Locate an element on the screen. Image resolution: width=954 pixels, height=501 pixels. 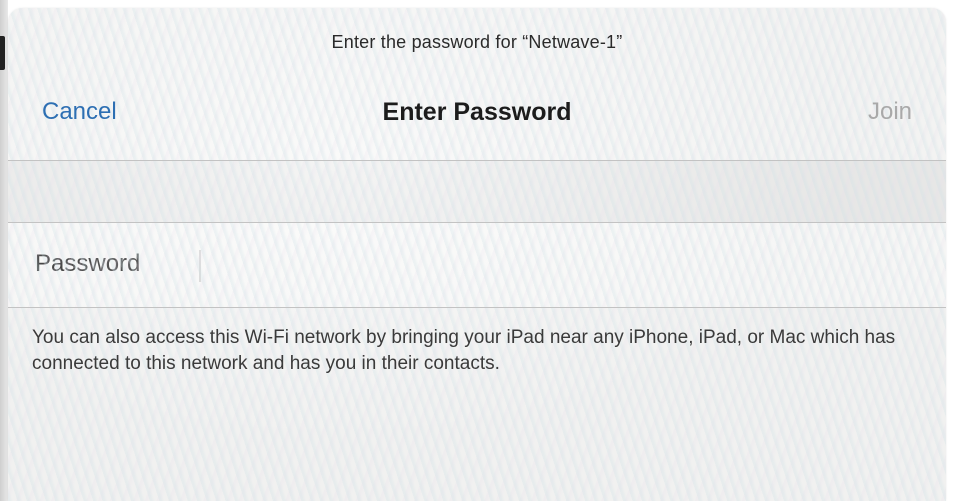
text-cursor is located at coordinates (200, 266).